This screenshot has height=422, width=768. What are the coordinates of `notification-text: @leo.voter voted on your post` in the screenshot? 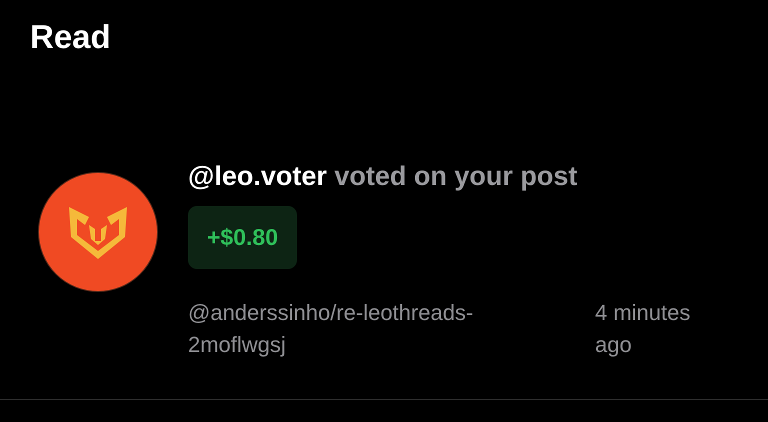 It's located at (383, 176).